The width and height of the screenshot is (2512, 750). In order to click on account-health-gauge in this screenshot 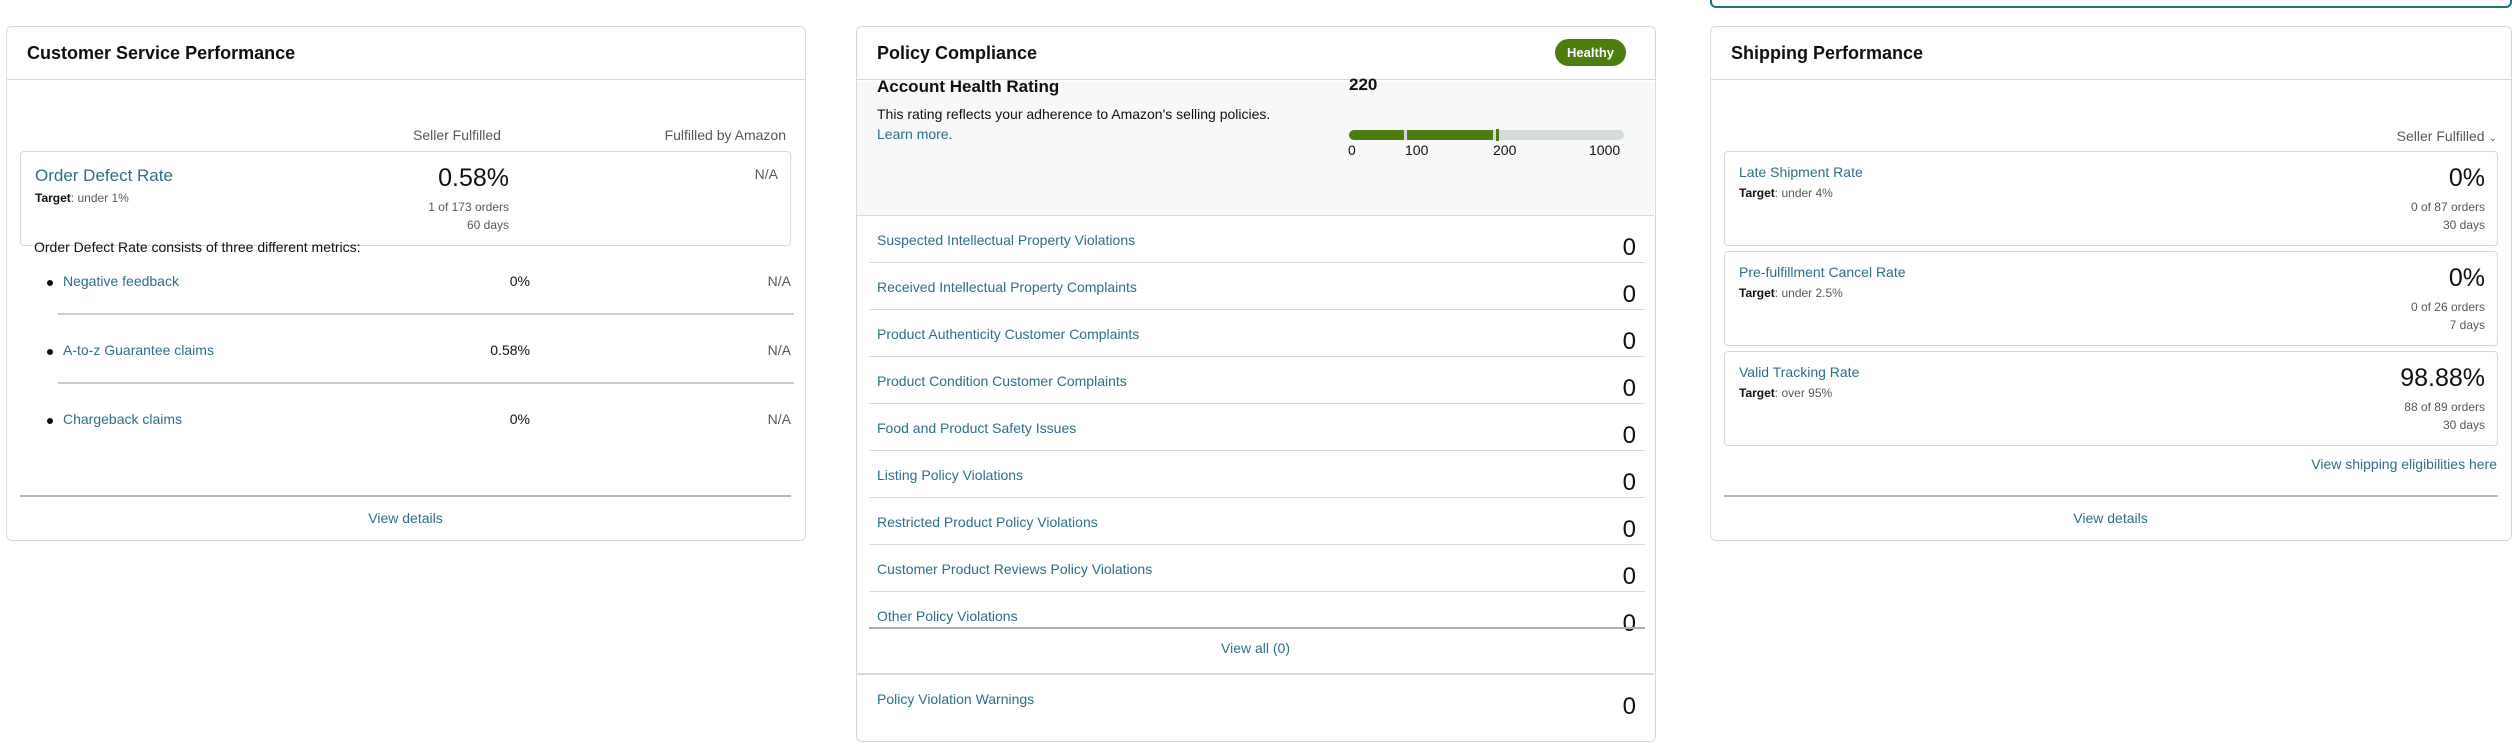, I will do `click(1486, 135)`.